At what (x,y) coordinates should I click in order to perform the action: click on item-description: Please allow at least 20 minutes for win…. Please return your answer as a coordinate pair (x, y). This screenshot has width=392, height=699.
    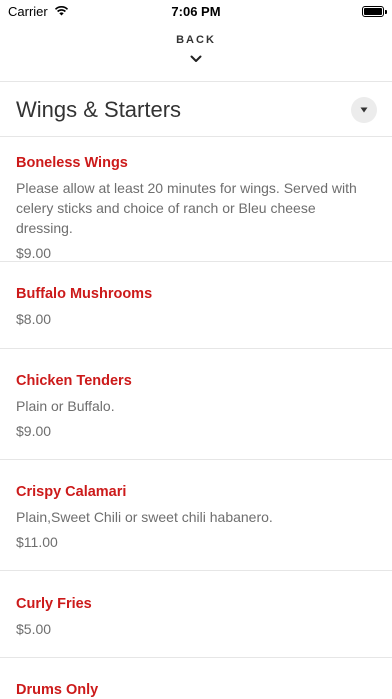
    Looking at the image, I should click on (186, 208).